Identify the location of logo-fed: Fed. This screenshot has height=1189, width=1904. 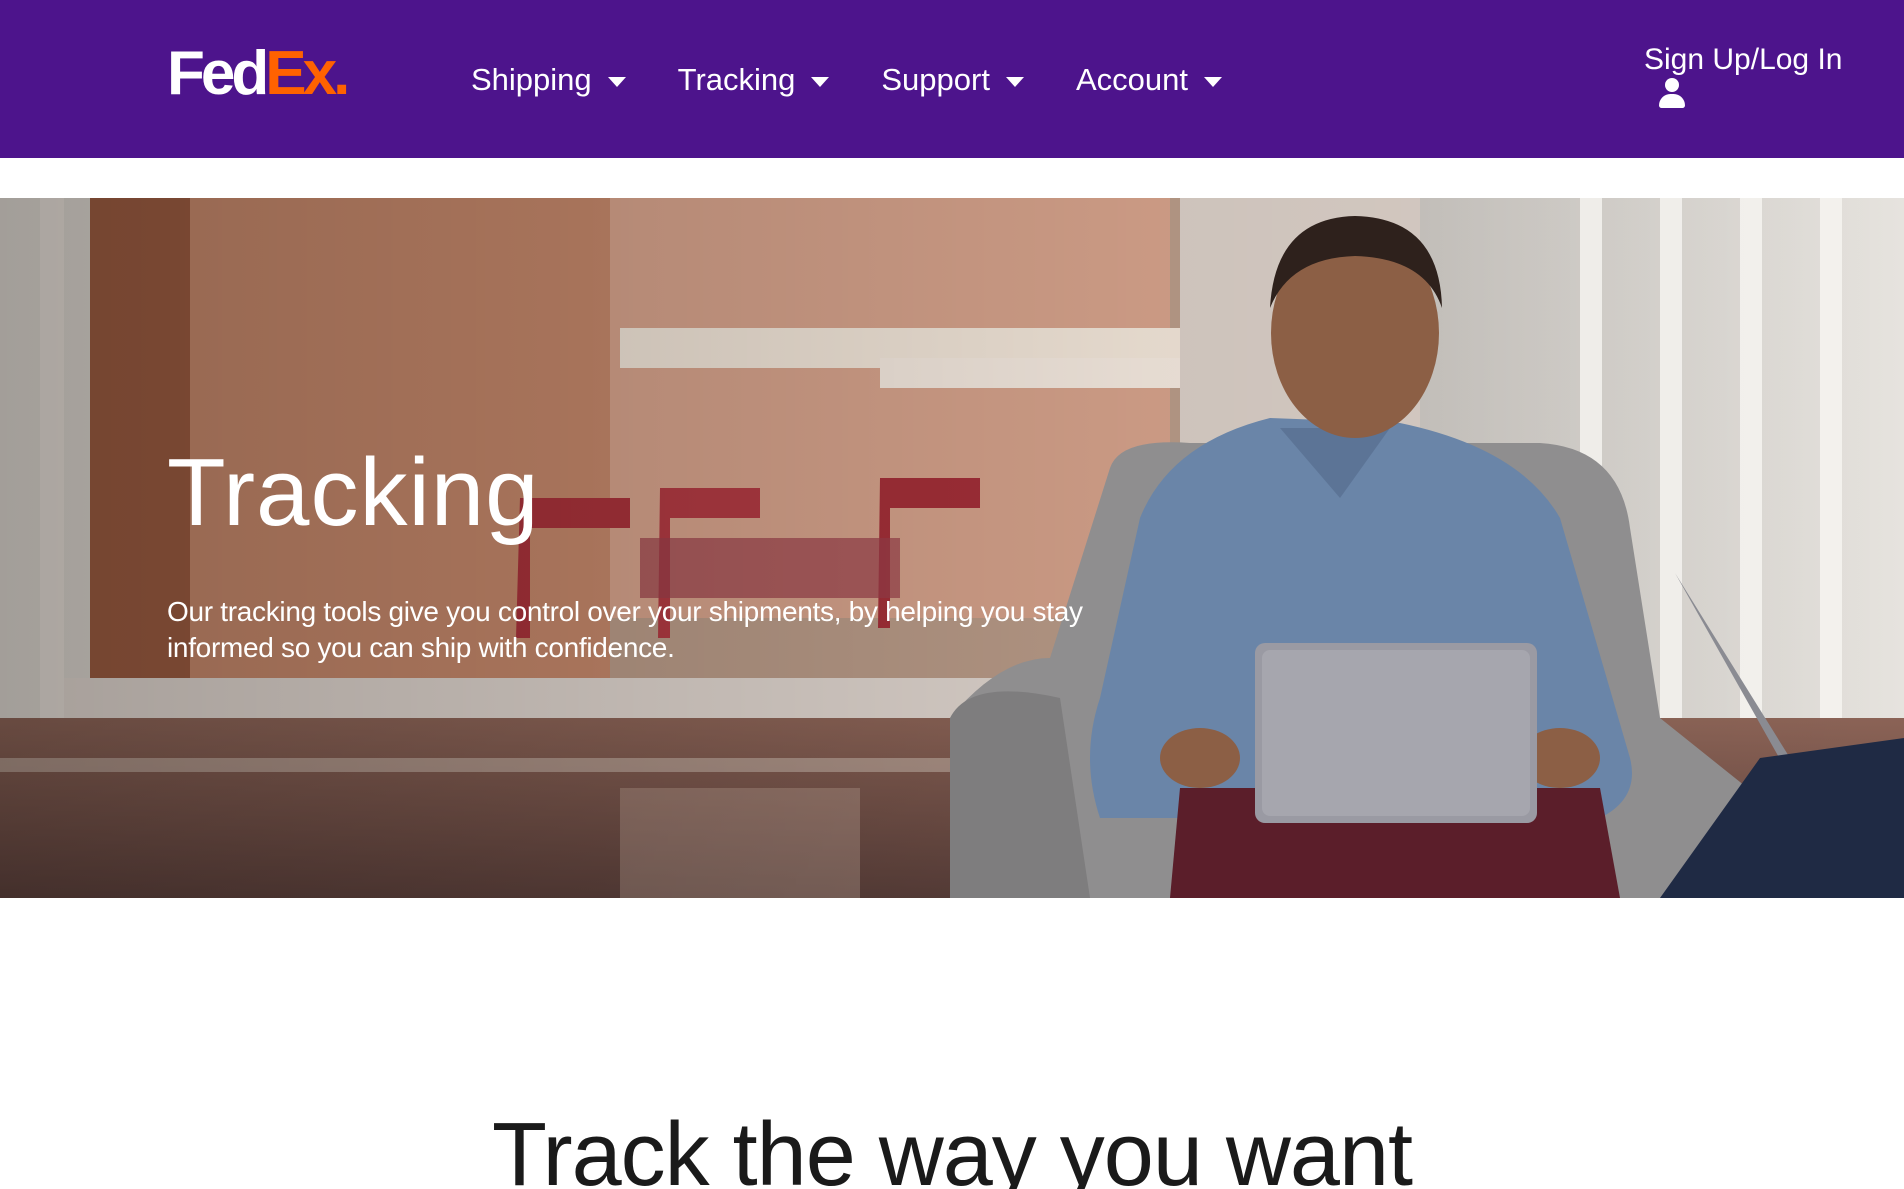
(218, 73).